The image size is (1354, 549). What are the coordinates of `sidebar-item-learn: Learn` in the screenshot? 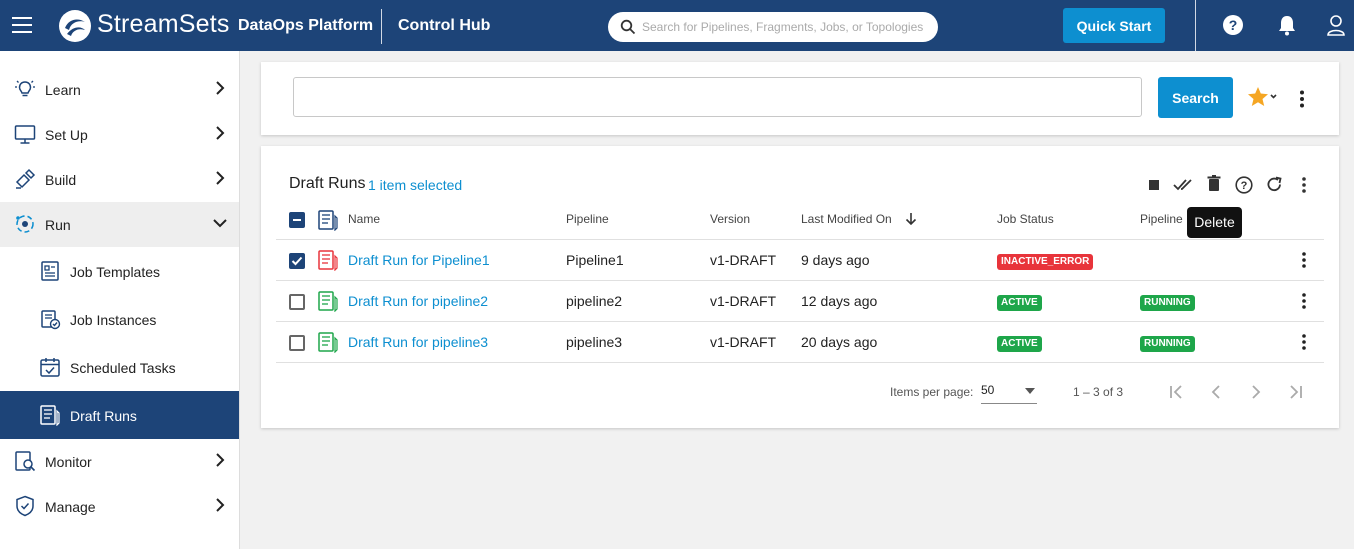 It's located at (119, 89).